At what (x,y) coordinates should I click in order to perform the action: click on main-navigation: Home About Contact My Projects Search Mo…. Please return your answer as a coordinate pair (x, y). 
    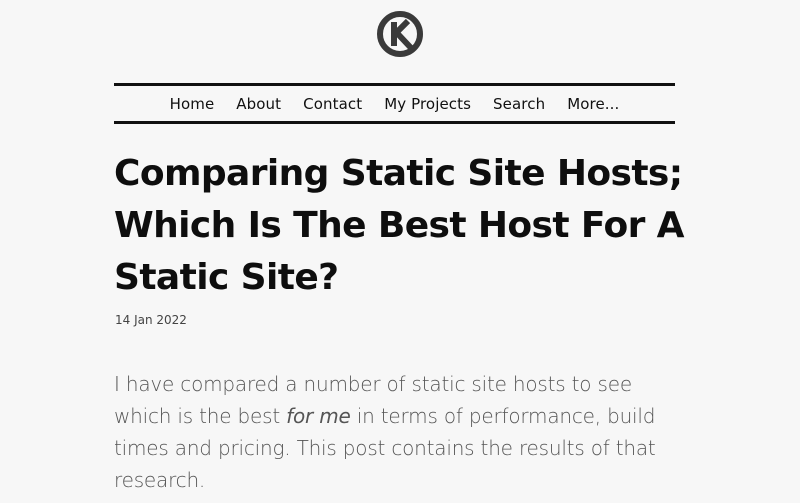
    Looking at the image, I should click on (394, 103).